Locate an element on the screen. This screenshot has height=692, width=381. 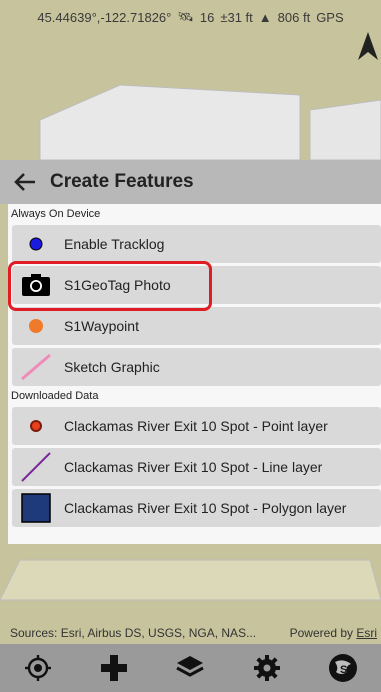
layers-button is located at coordinates (190, 668).